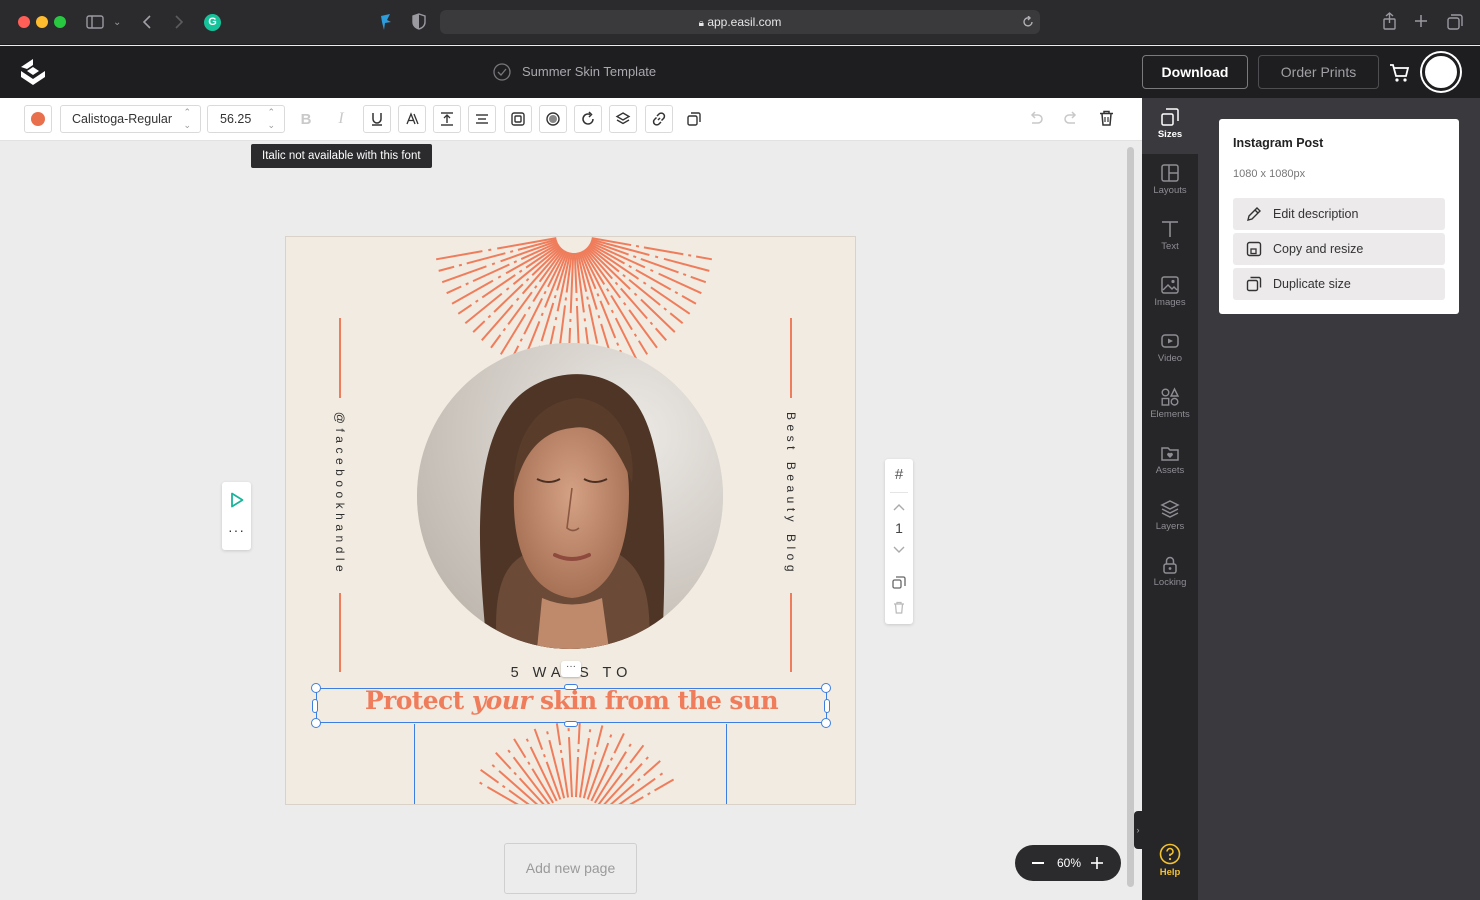 The image size is (1480, 900). I want to click on help-icon, so click(1170, 854).